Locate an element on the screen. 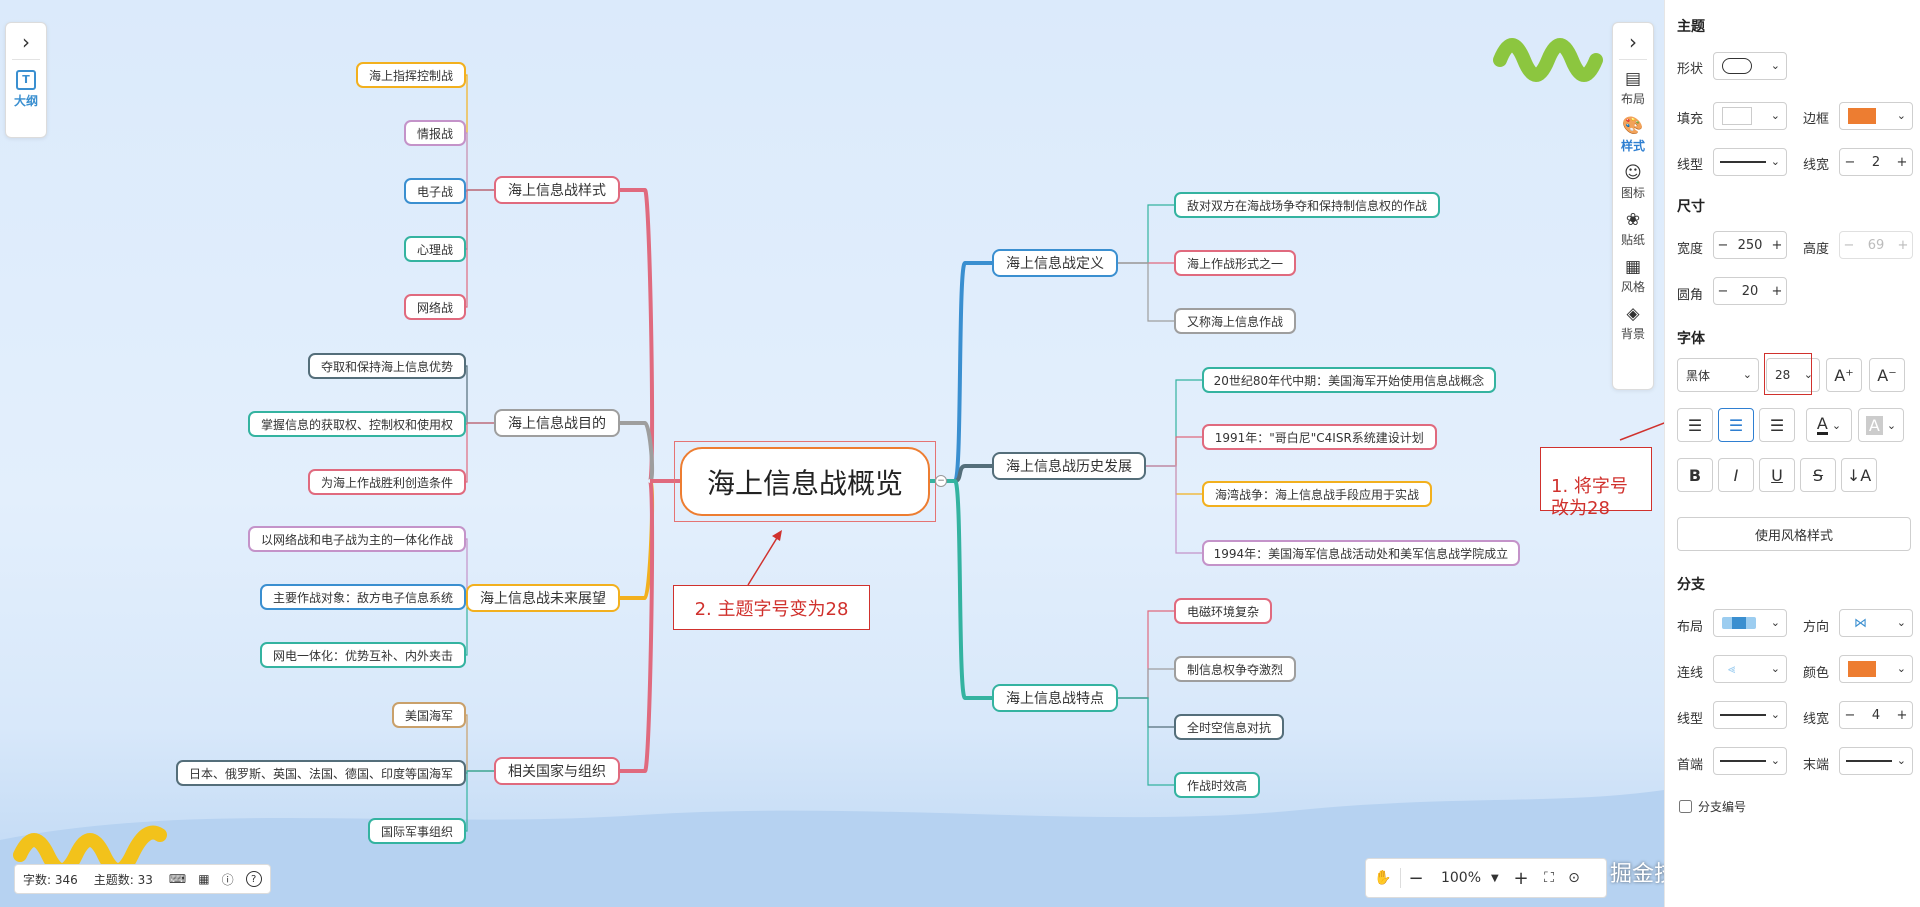  subtopic-right-2-3: 作战时效高 is located at coordinates (1217, 785).